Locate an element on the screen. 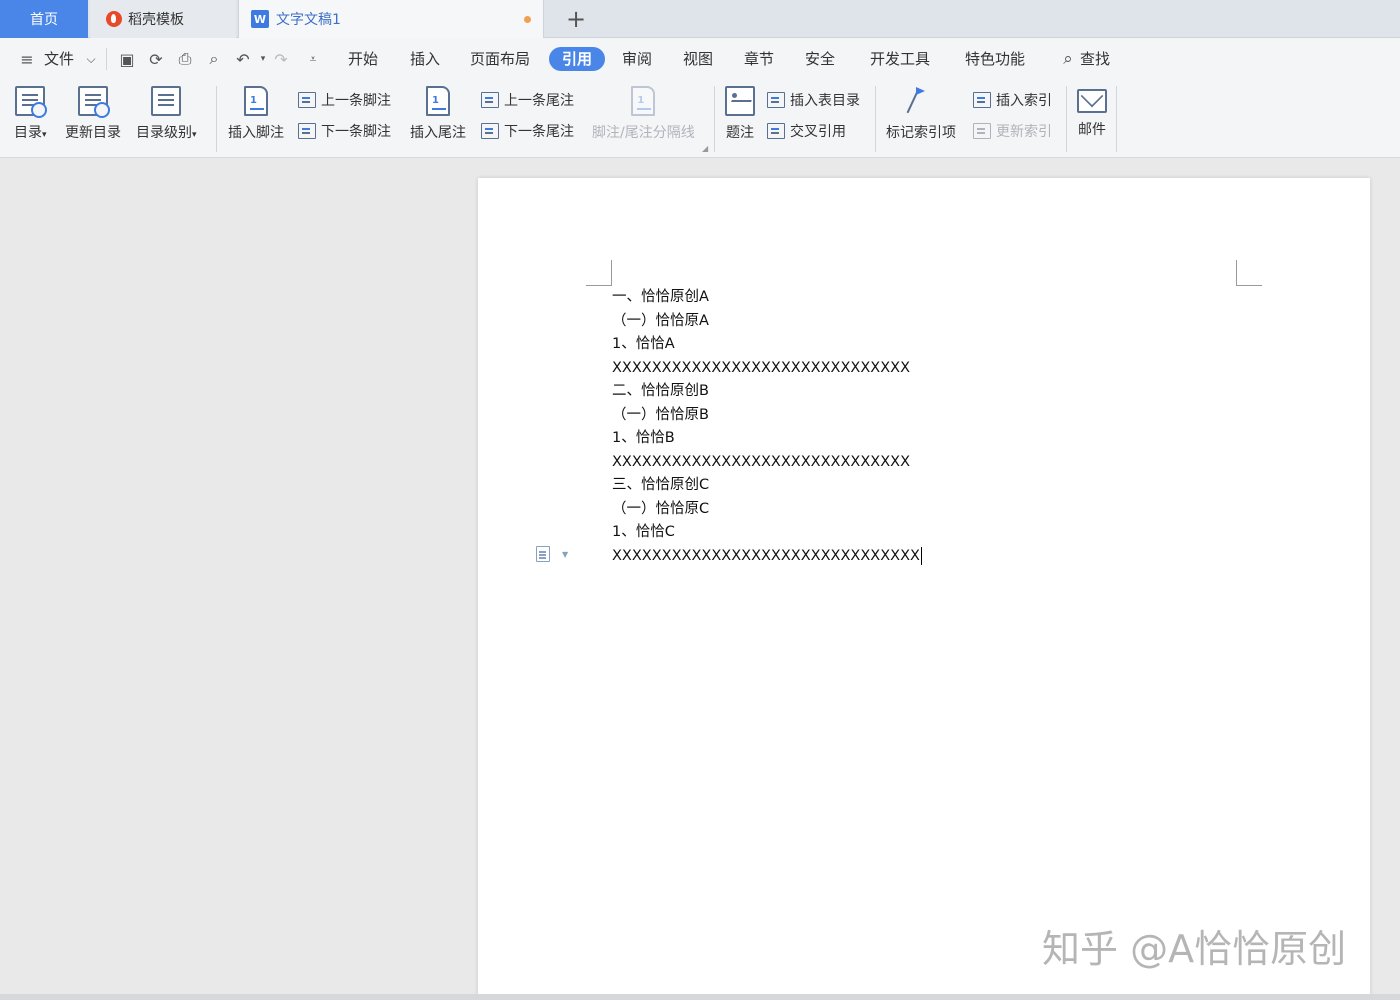  next-footnote-button: 下一条脚注 is located at coordinates (344, 131).